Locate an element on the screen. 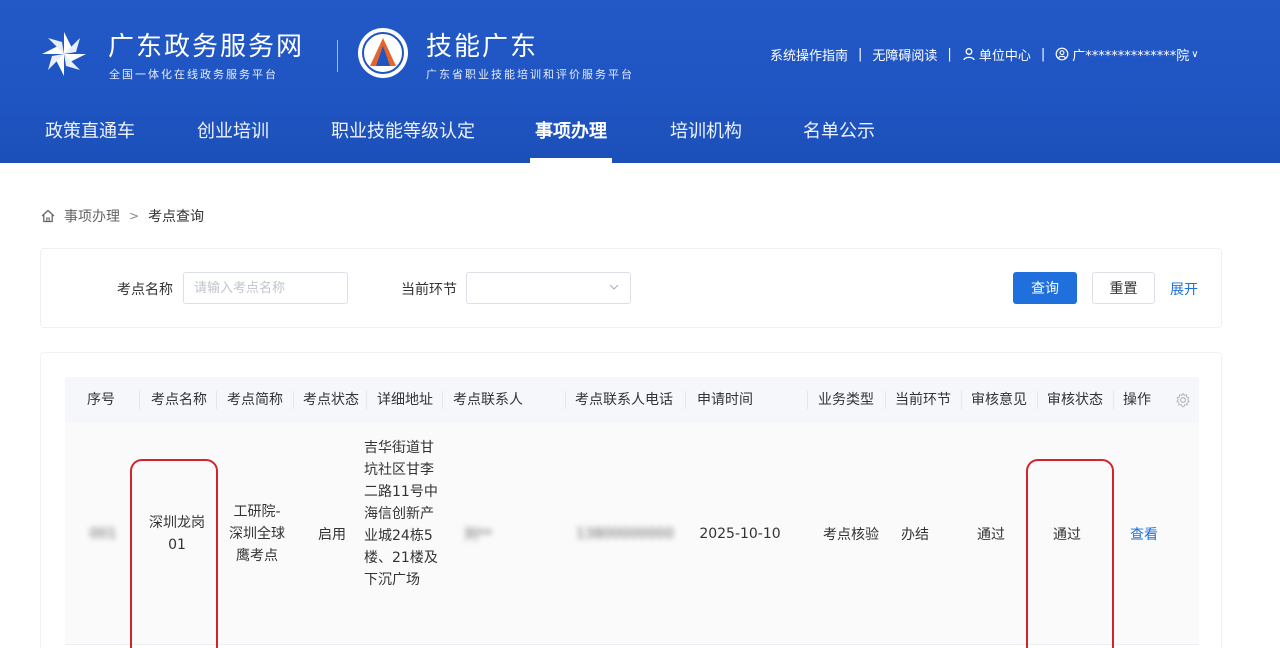  column-header: 详细地址 is located at coordinates (405, 400).